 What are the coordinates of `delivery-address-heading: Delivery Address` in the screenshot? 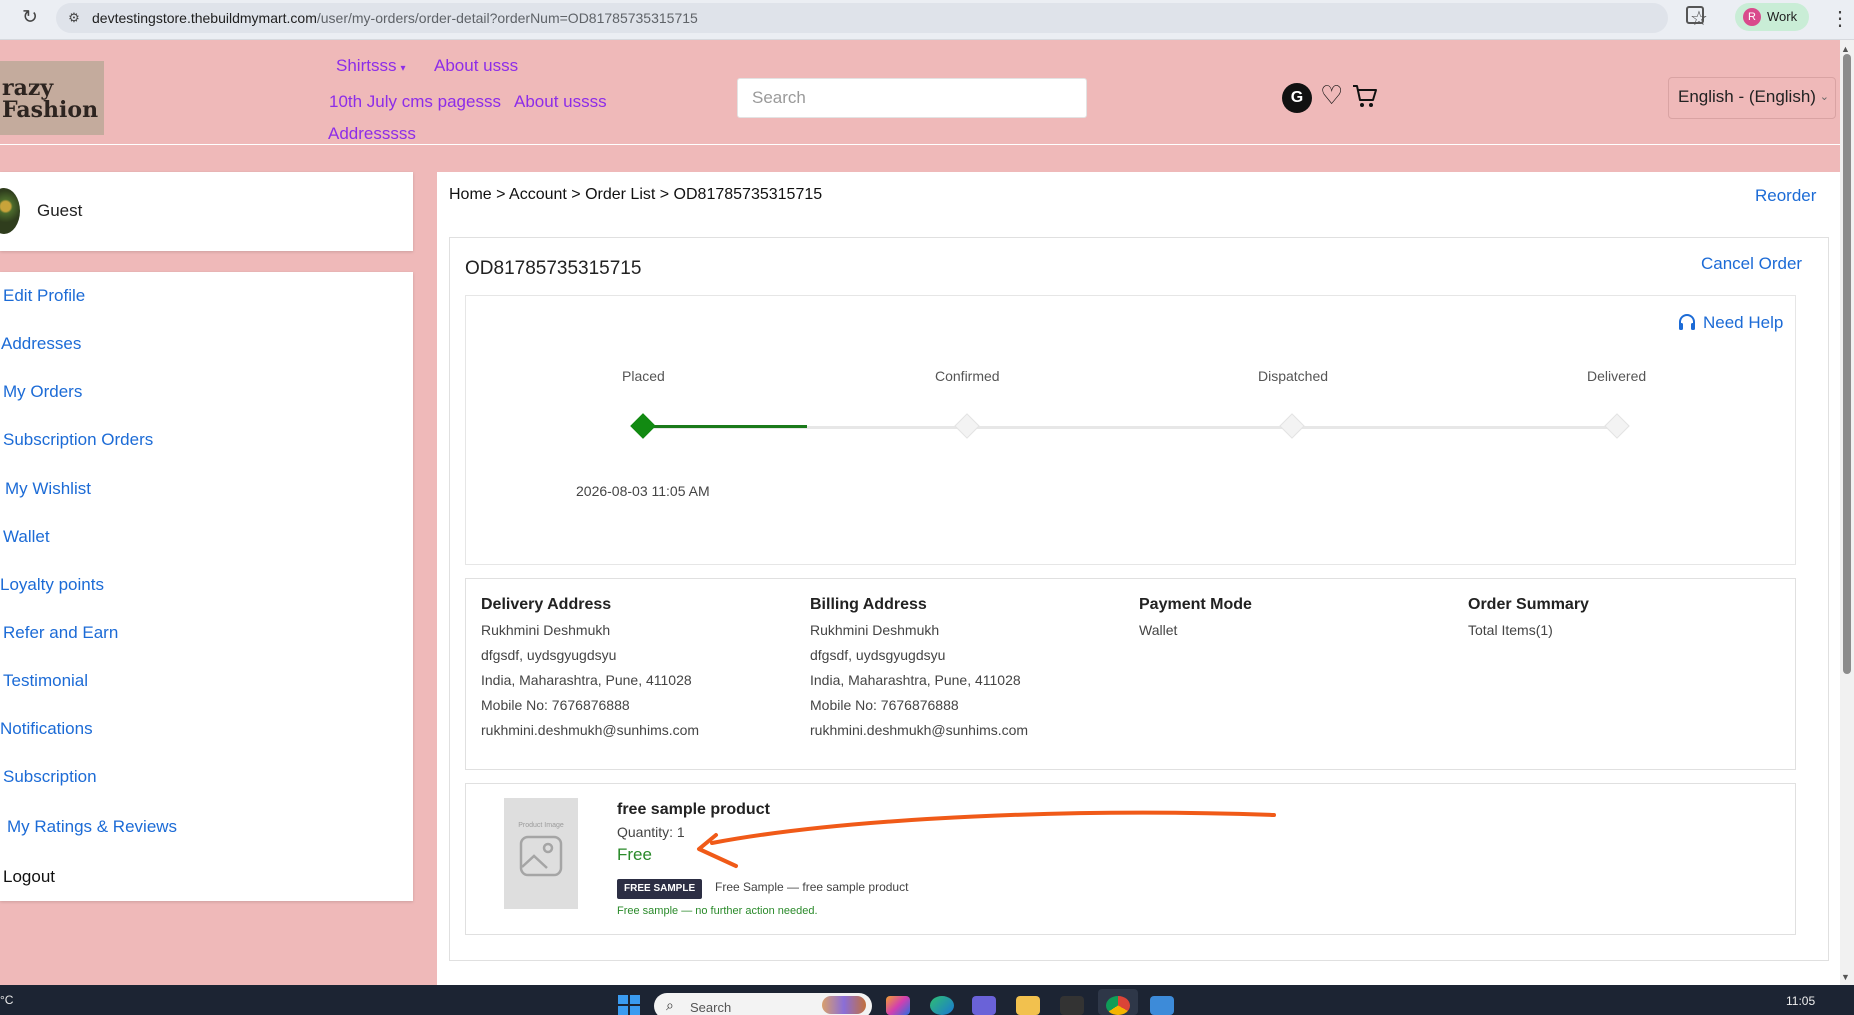 It's located at (546, 604).